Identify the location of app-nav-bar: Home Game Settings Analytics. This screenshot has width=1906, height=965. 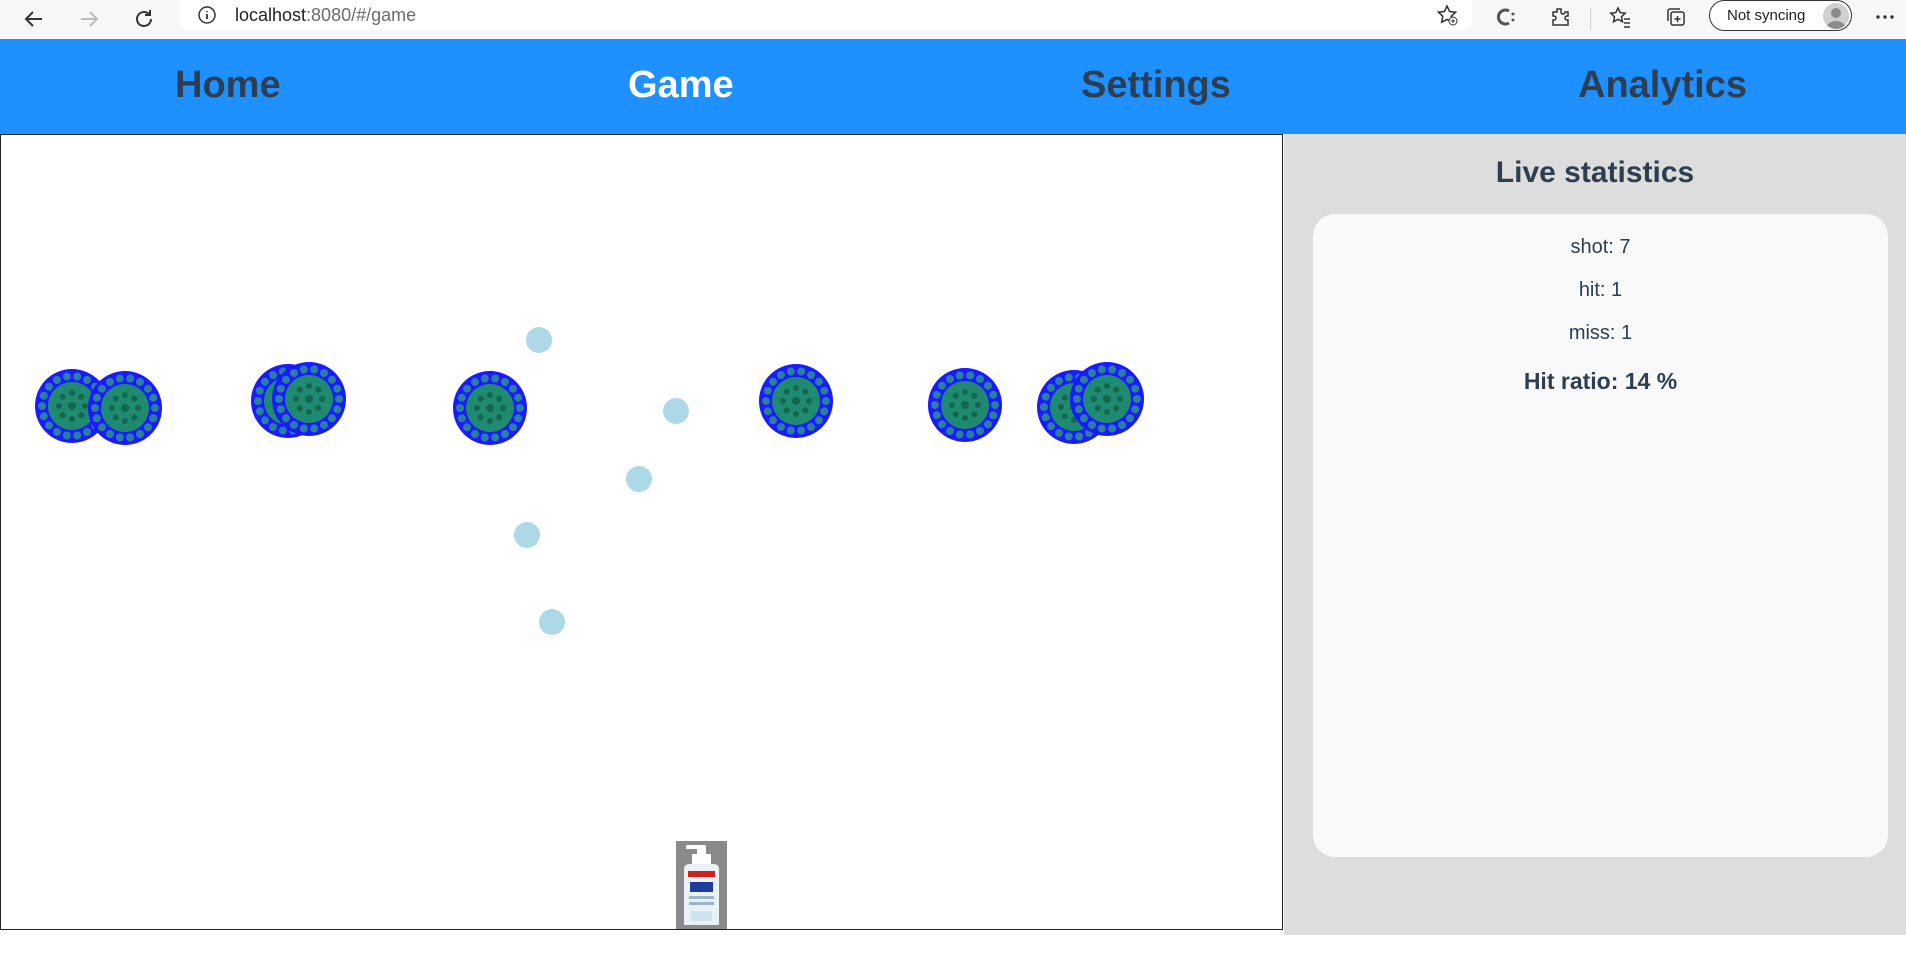
(953, 86).